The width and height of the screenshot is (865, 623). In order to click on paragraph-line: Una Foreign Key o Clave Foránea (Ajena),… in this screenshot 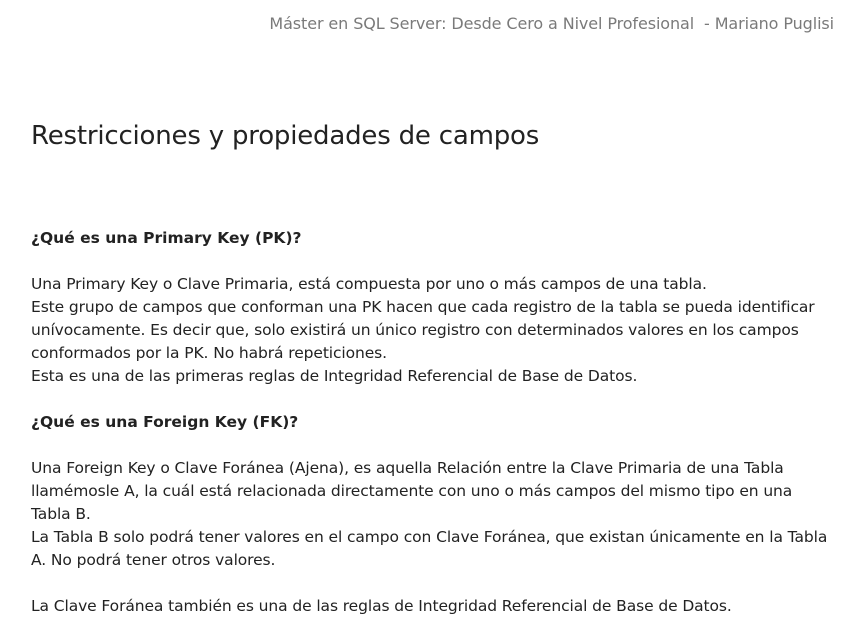, I will do `click(407, 468)`.